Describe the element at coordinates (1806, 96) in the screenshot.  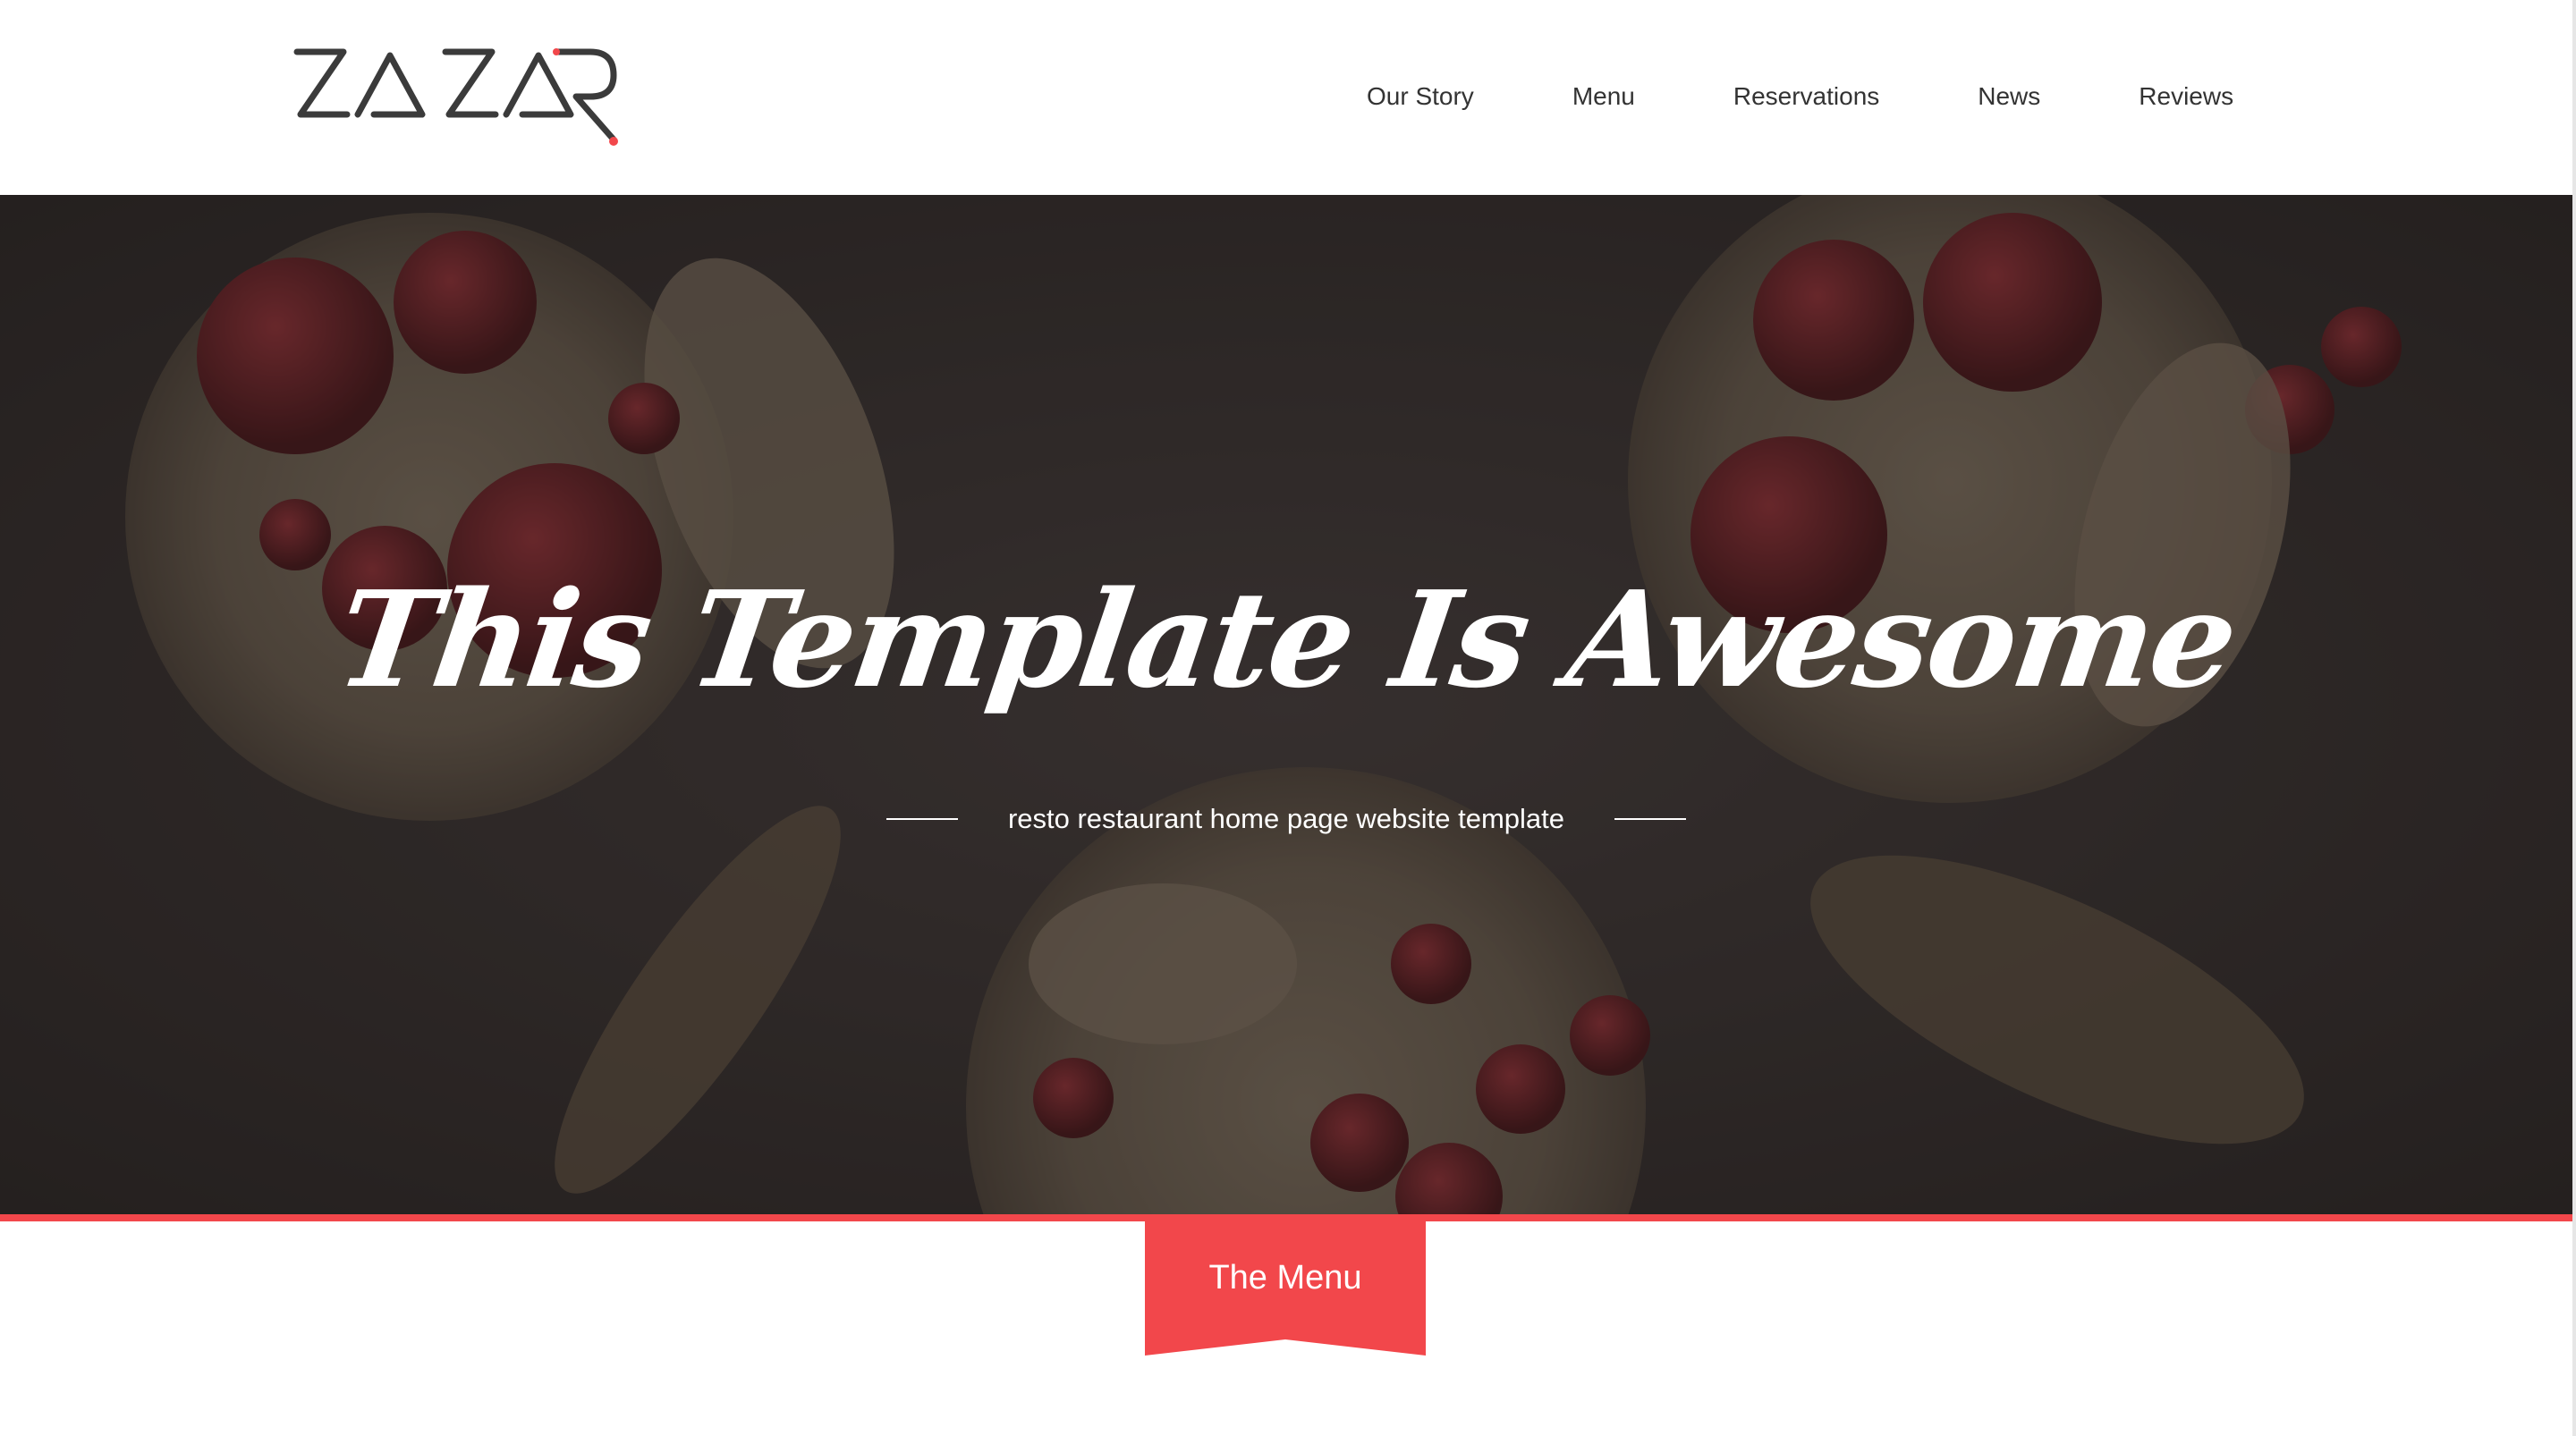
I see `nav-reservations: Reservations` at that location.